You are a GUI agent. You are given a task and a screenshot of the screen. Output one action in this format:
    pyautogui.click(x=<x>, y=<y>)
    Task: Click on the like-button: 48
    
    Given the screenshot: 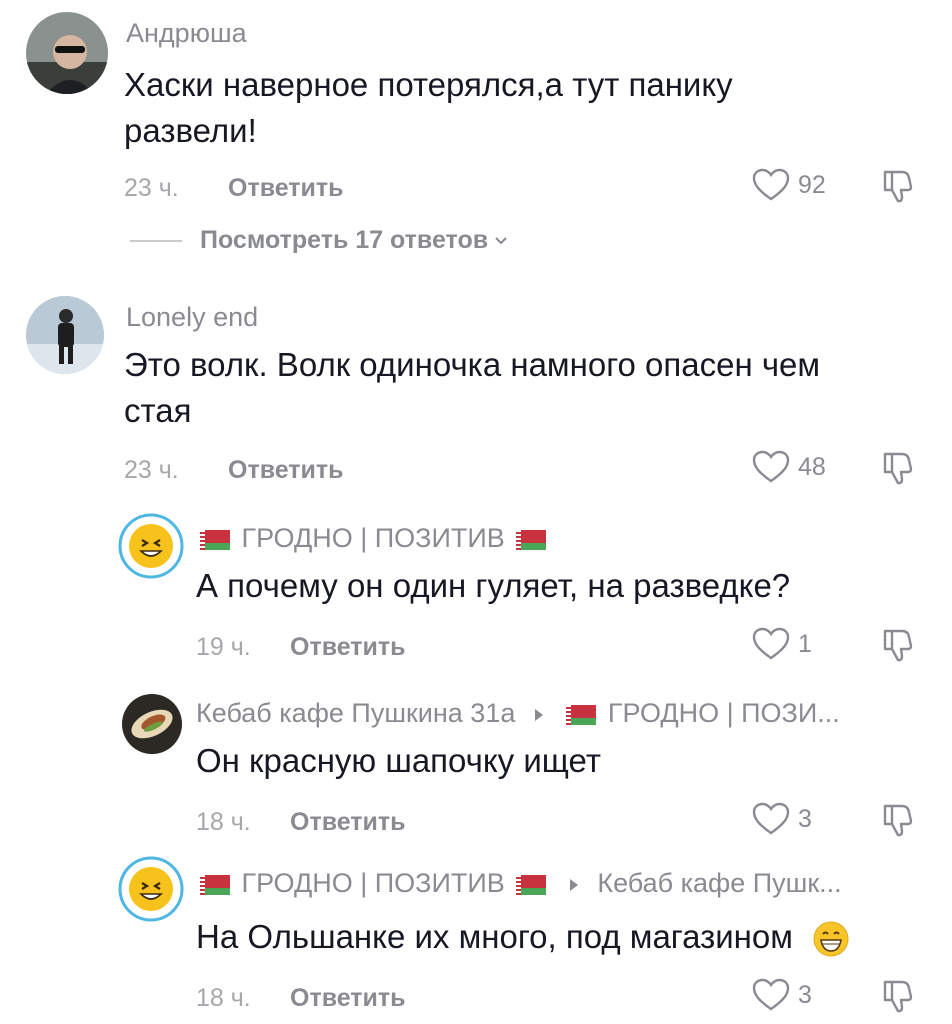 What is the action you would take?
    pyautogui.click(x=789, y=467)
    